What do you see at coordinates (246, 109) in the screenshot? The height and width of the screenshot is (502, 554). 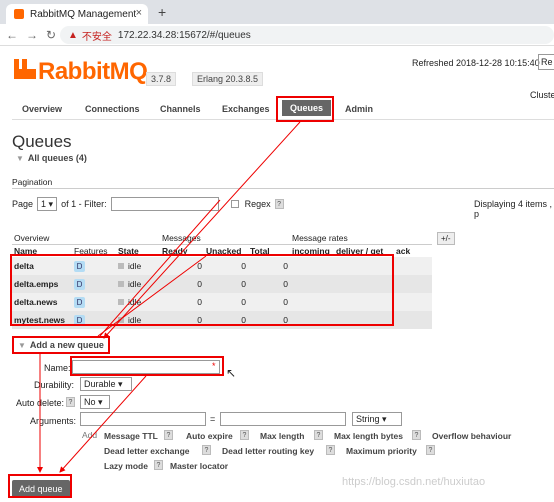 I see `tab-exchanges: Exchanges` at bounding box center [246, 109].